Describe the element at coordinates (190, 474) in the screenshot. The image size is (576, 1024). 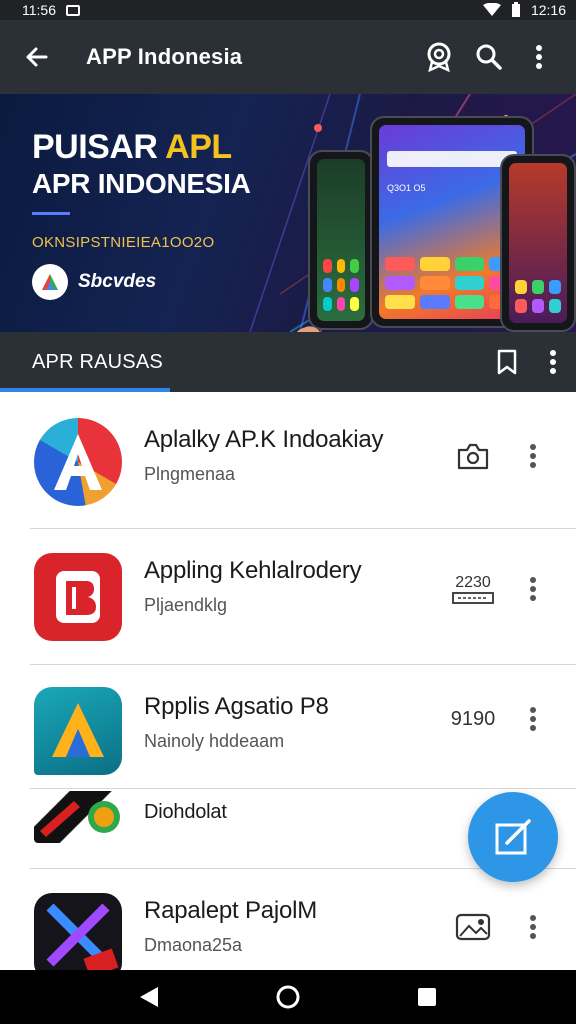
I see `app-subtitle: Plngmenaa` at that location.